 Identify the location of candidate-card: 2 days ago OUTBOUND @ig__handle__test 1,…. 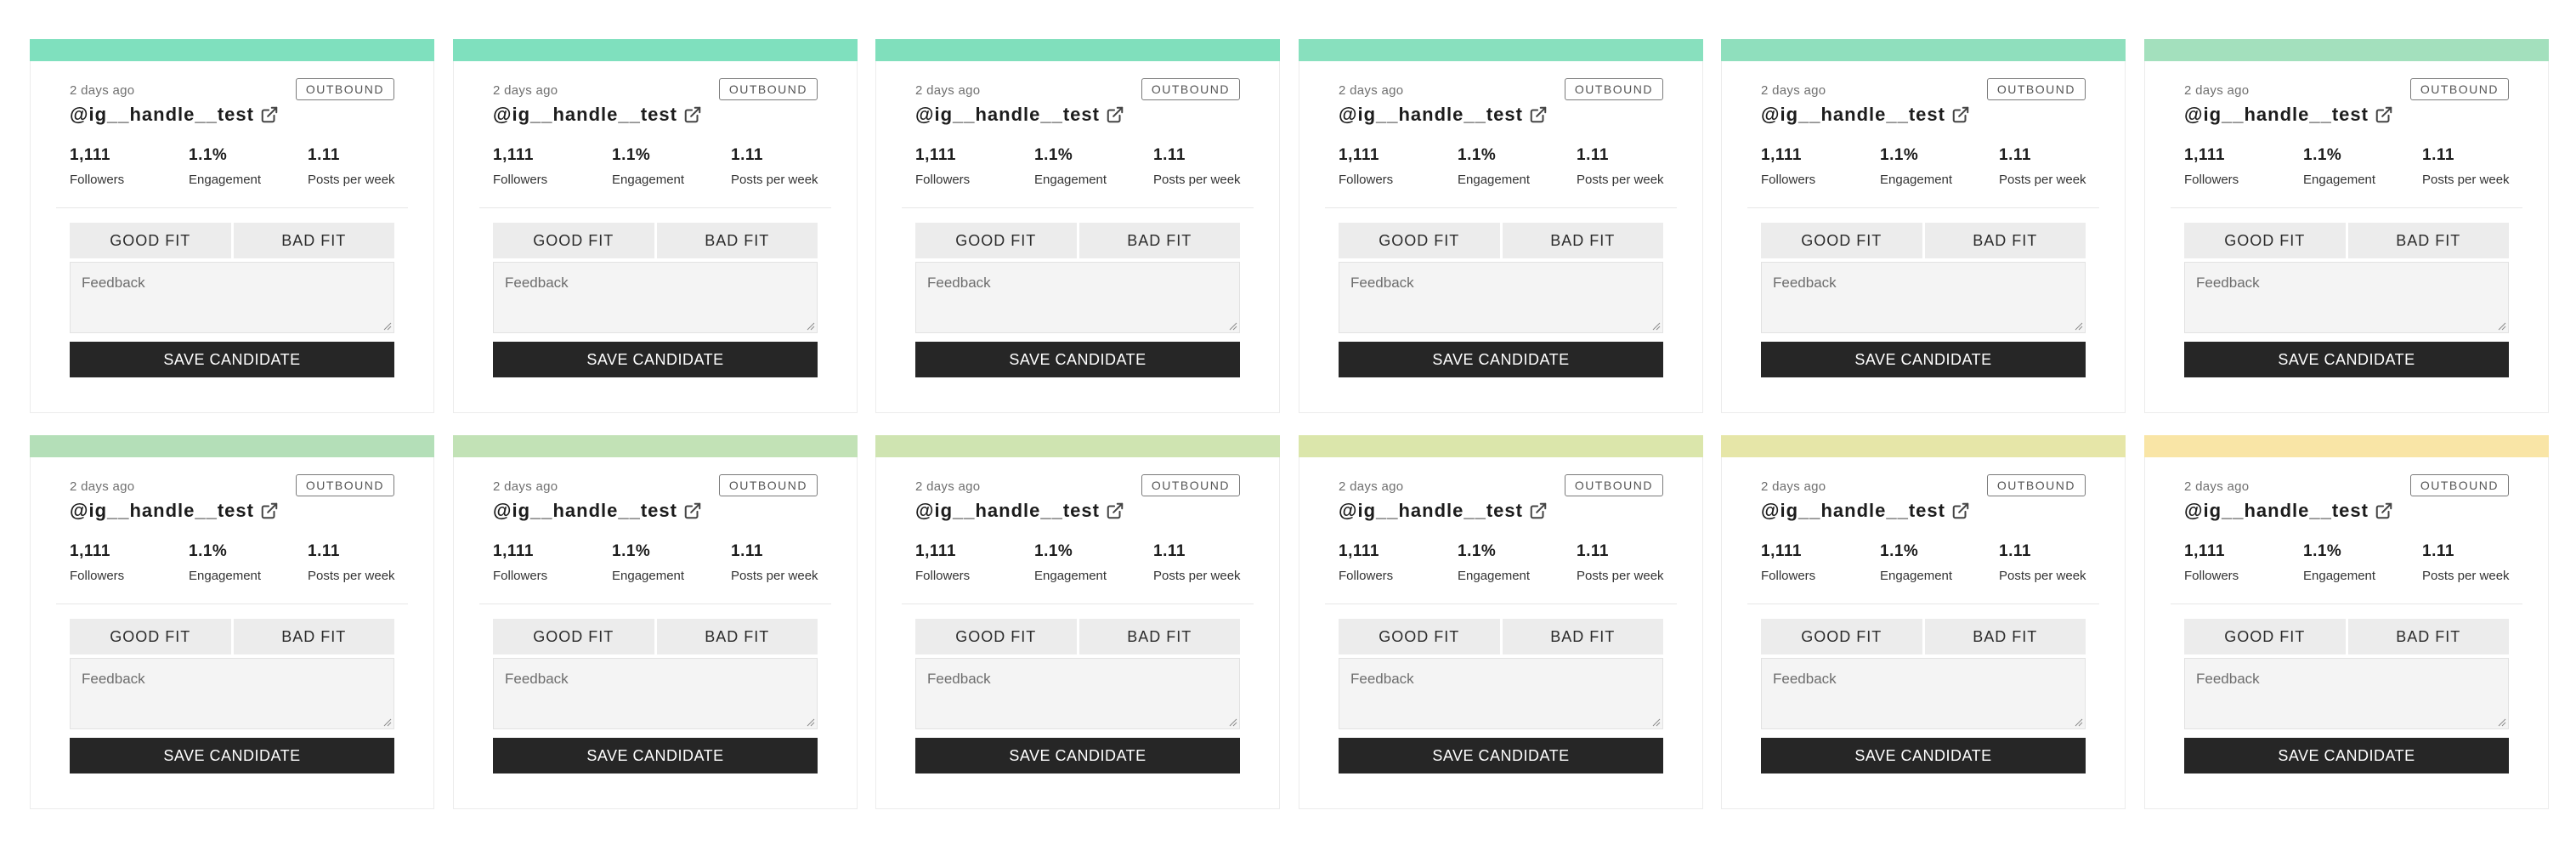
(2346, 622).